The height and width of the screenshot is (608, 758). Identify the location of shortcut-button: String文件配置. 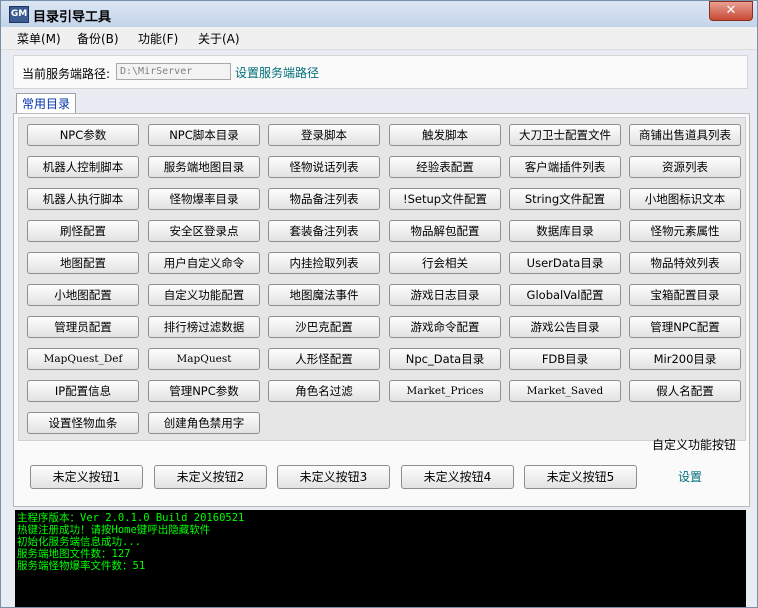
(565, 199).